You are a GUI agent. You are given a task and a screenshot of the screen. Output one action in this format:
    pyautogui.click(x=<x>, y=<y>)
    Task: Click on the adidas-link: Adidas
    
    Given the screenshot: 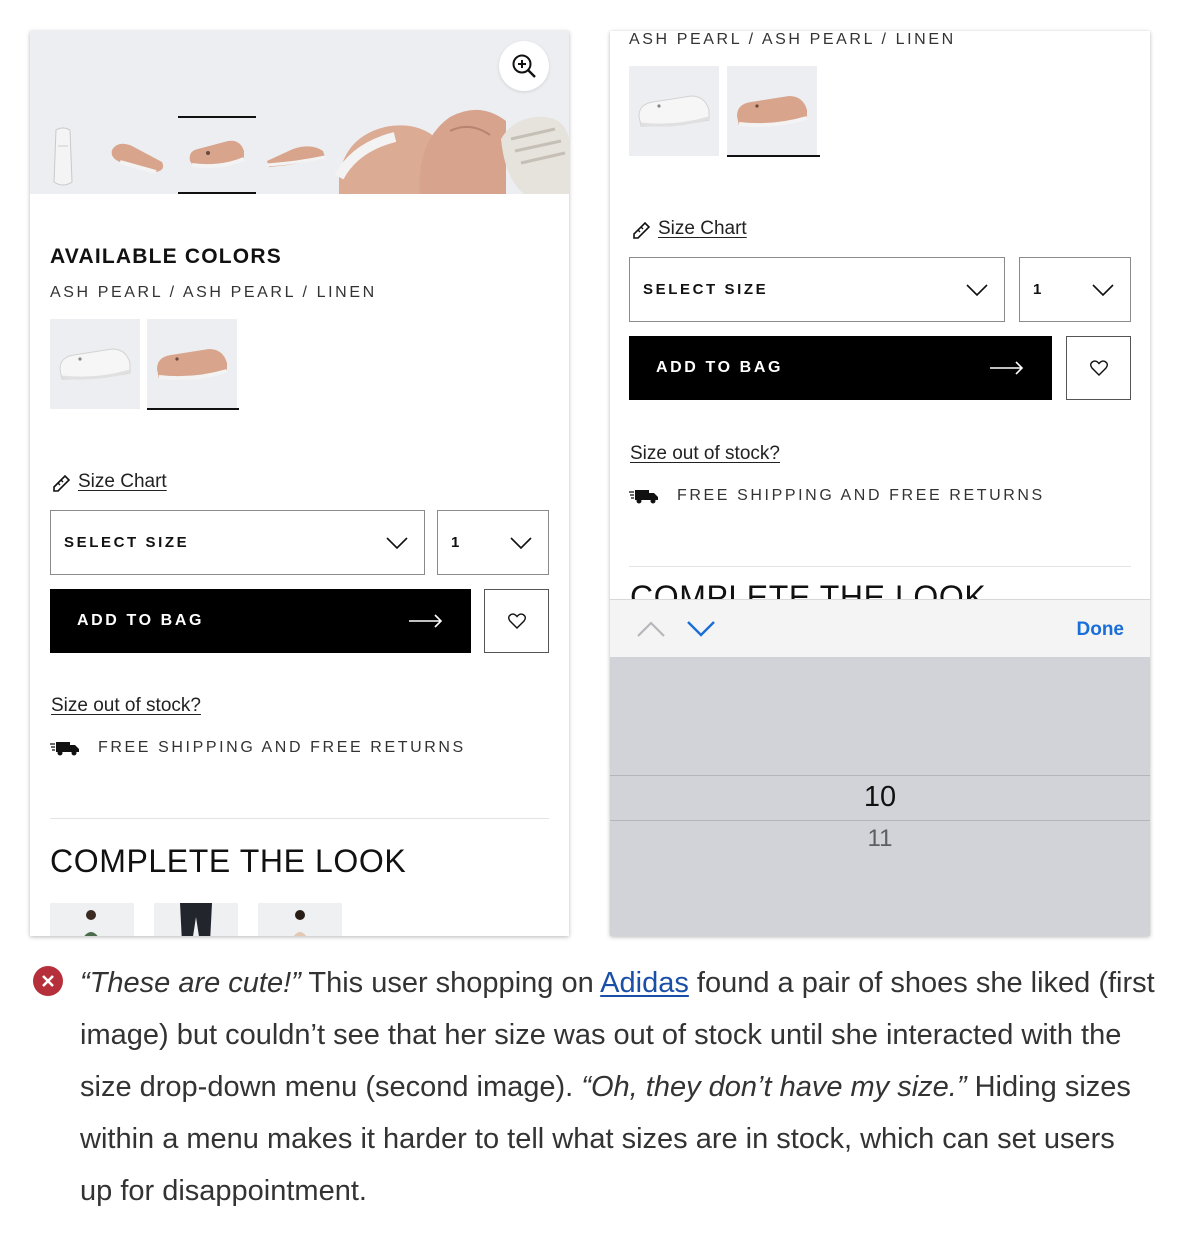 What is the action you would take?
    pyautogui.click(x=644, y=983)
    